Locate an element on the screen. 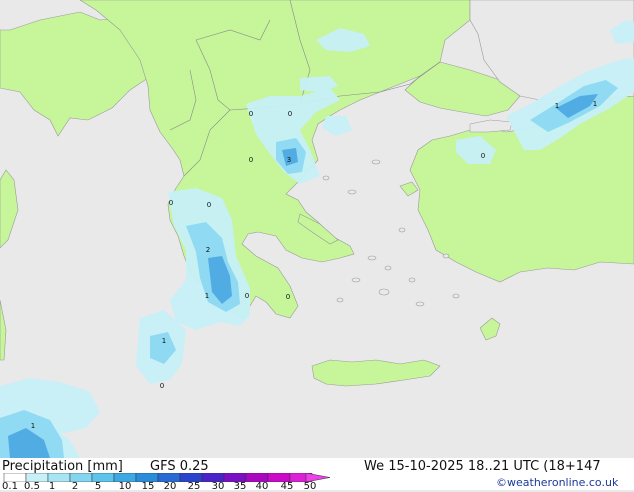 This screenshot has width=634, height=492. valid-time: We 15-10-2025 18..21 UTC (18+147 is located at coordinates (482, 466).